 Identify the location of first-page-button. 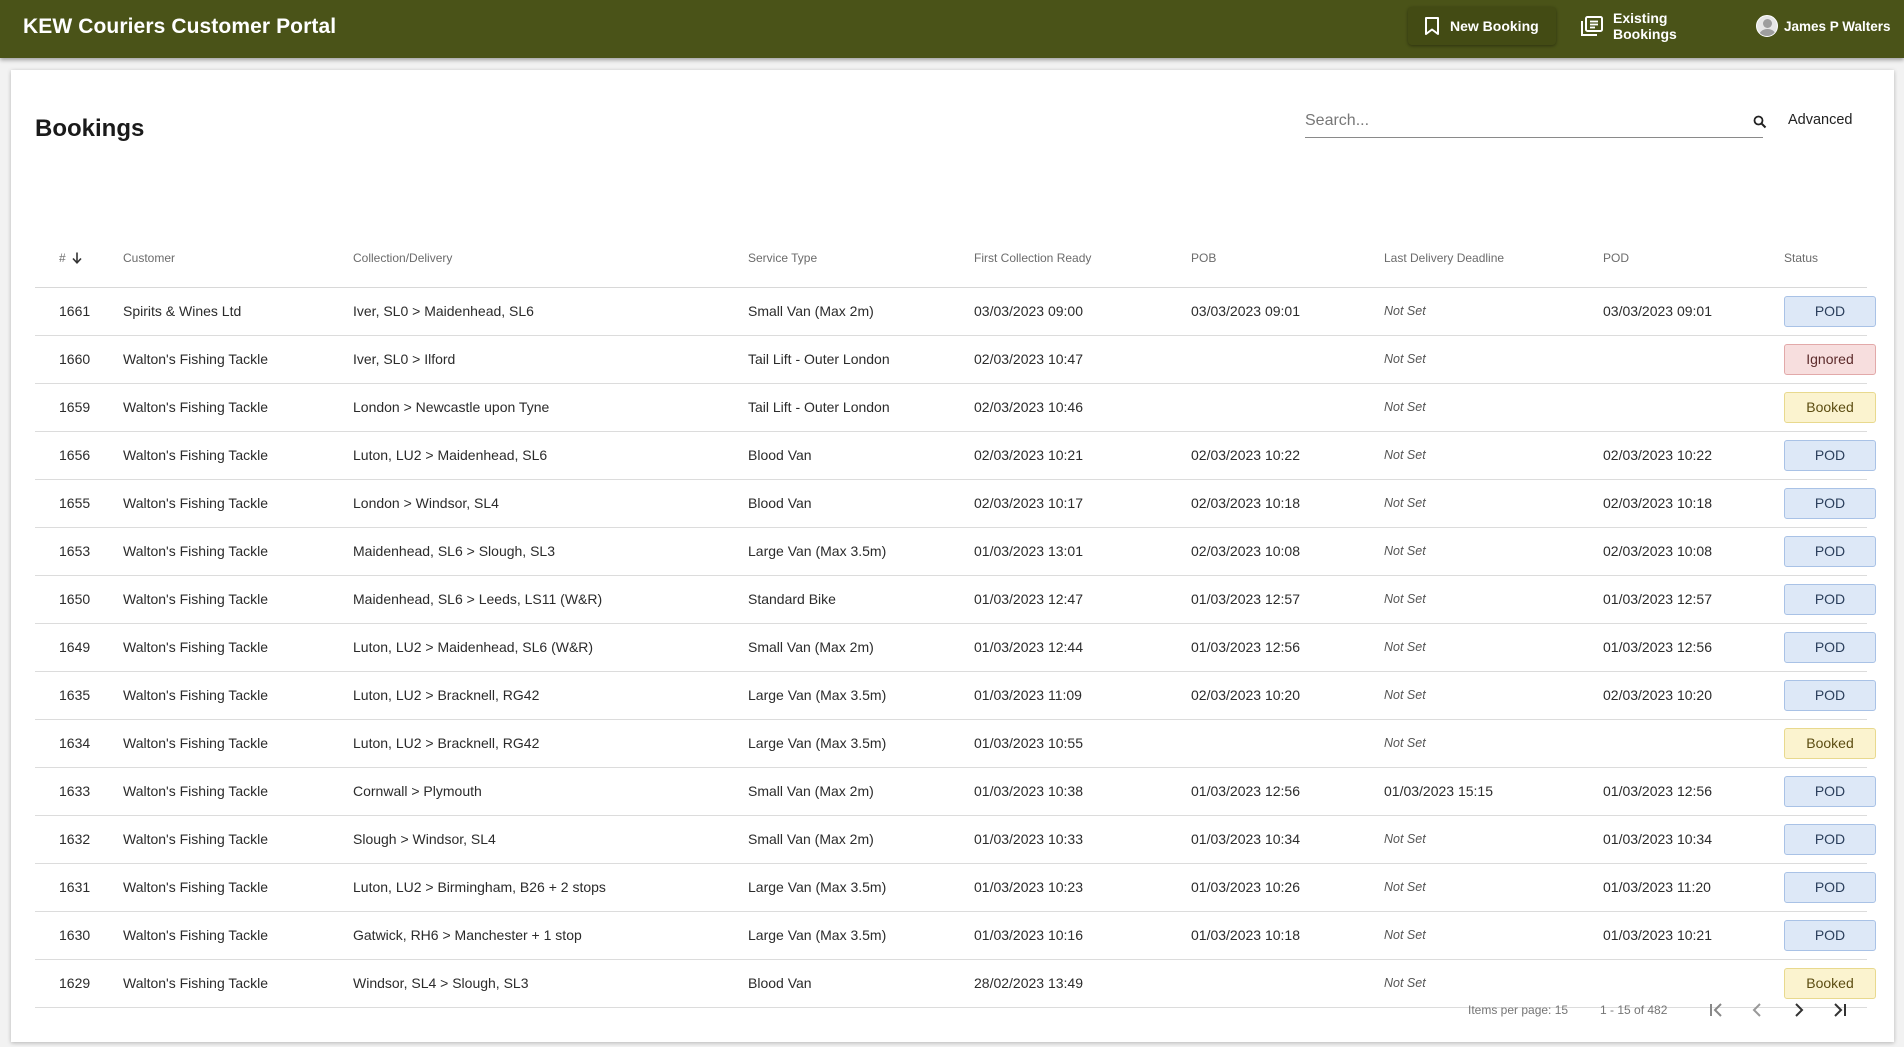
(1717, 1010).